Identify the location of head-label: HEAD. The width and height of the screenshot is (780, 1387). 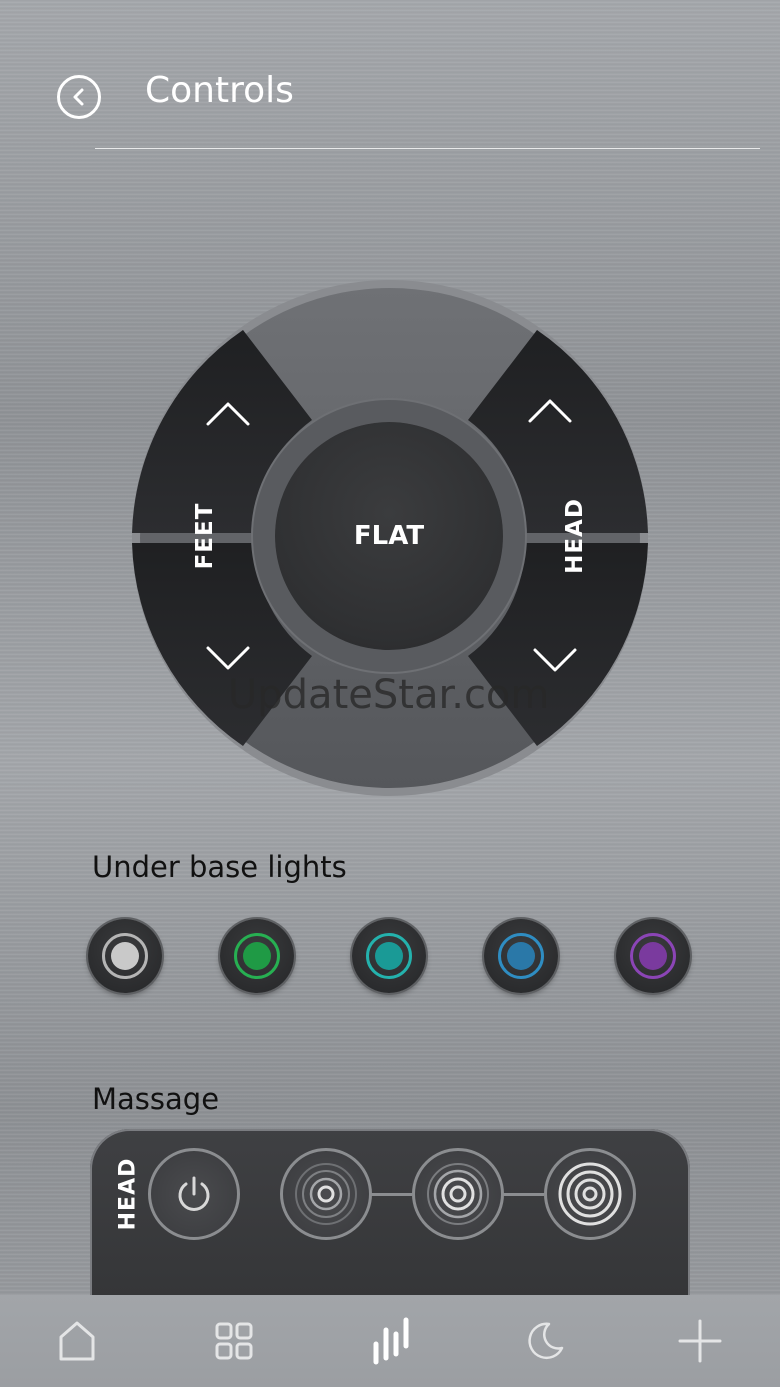
(575, 536).